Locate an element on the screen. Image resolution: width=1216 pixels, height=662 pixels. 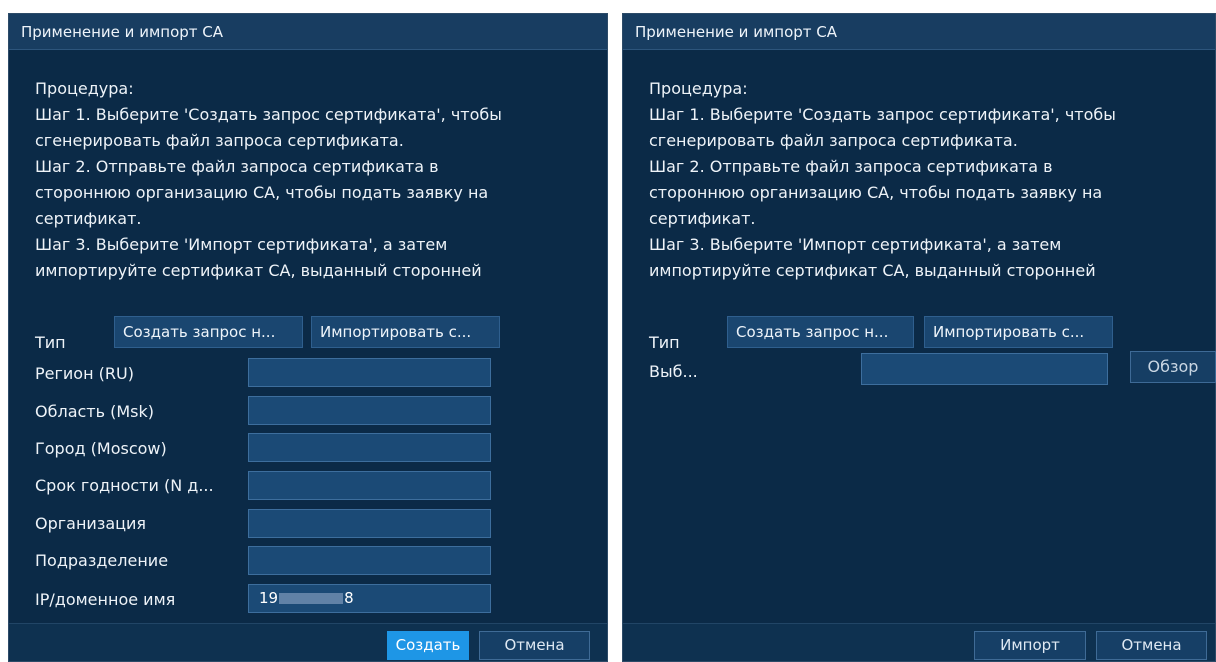
ip-domain-label: IP/доменное имя is located at coordinates (105, 599).